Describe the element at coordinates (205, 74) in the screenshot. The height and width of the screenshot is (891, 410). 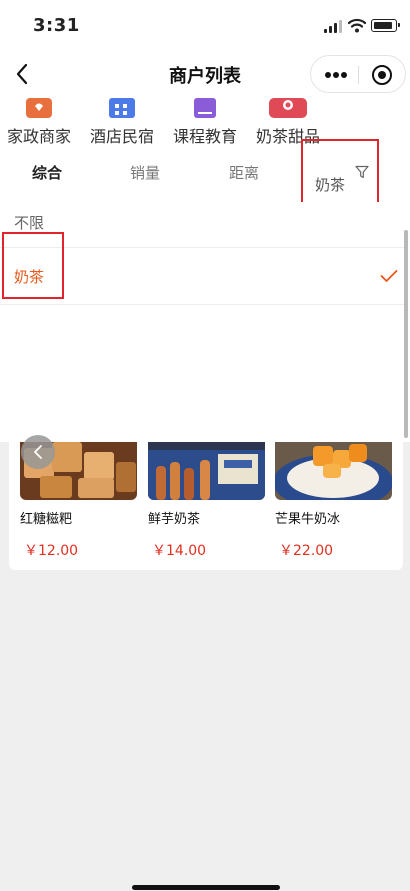
I see `nav-bar: 商户列表` at that location.